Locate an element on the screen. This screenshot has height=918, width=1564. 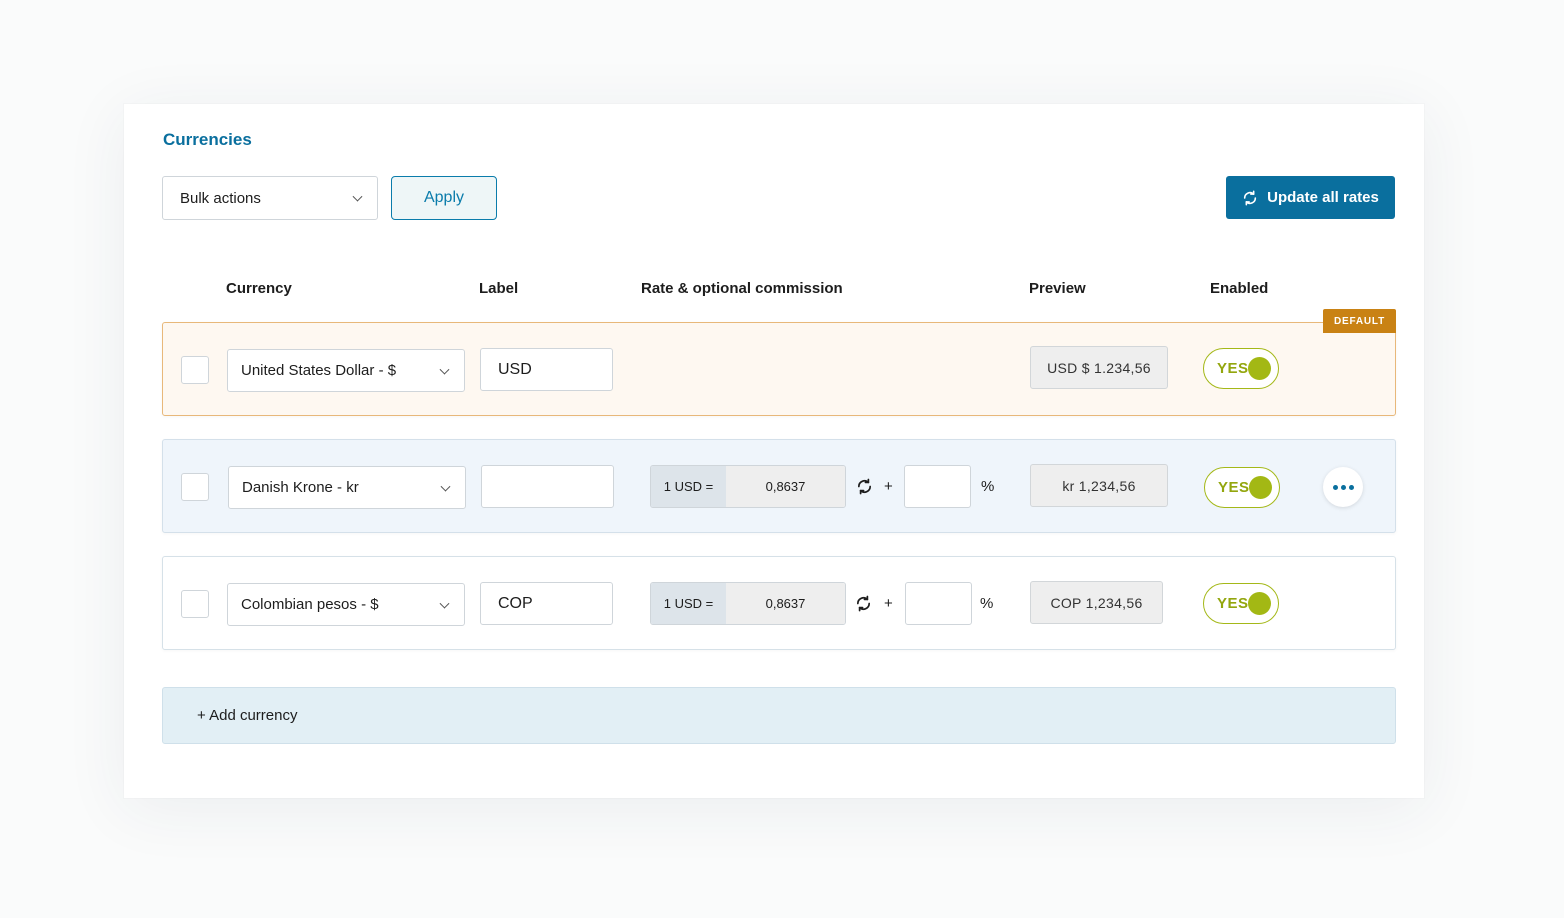
currency-select: United States Dollar - $ is located at coordinates (346, 370).